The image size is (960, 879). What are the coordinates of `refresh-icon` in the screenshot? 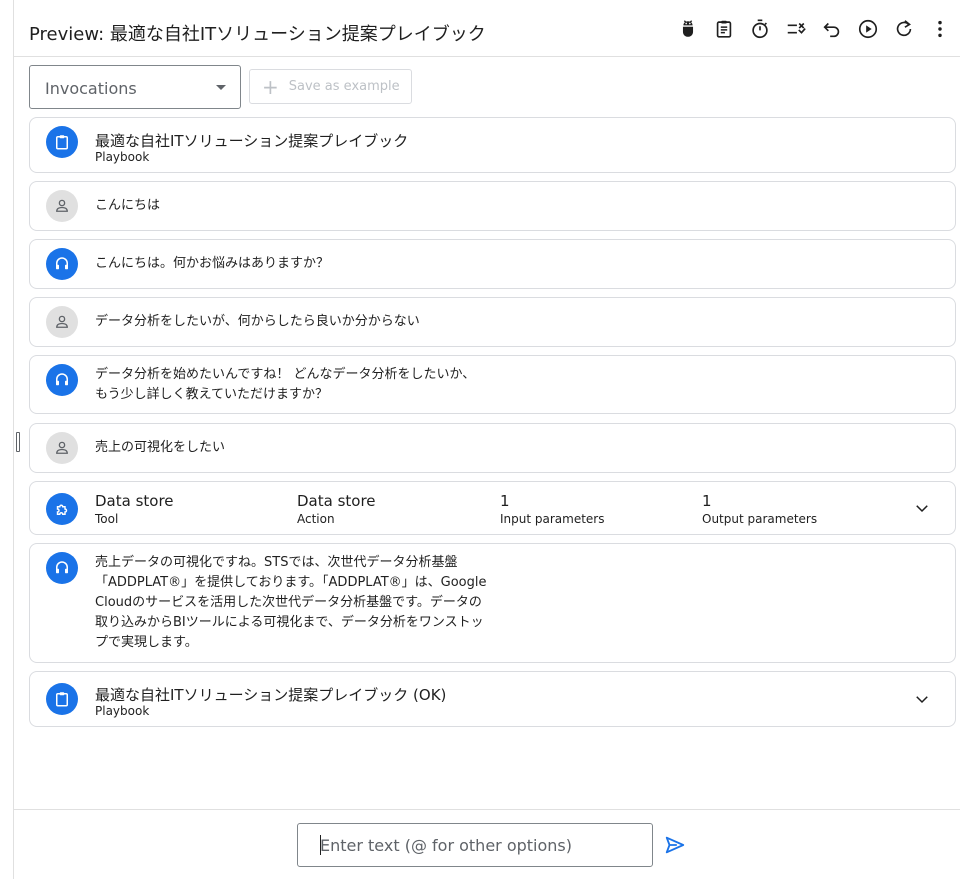 It's located at (904, 28).